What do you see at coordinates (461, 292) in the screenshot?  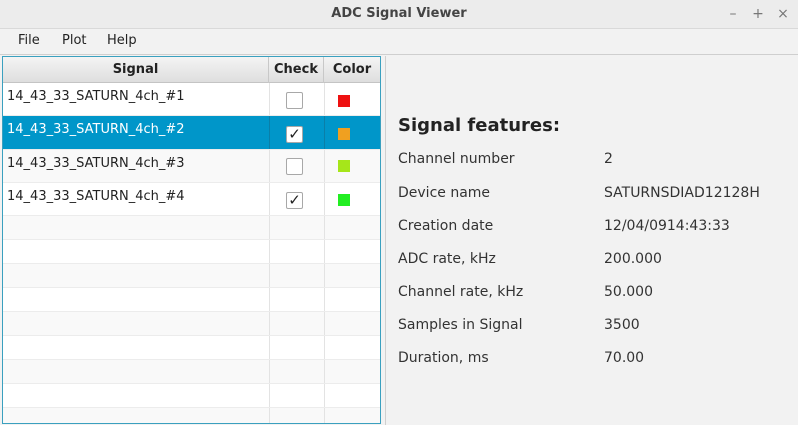 I see `feature-label: Channel rate, kHz` at bounding box center [461, 292].